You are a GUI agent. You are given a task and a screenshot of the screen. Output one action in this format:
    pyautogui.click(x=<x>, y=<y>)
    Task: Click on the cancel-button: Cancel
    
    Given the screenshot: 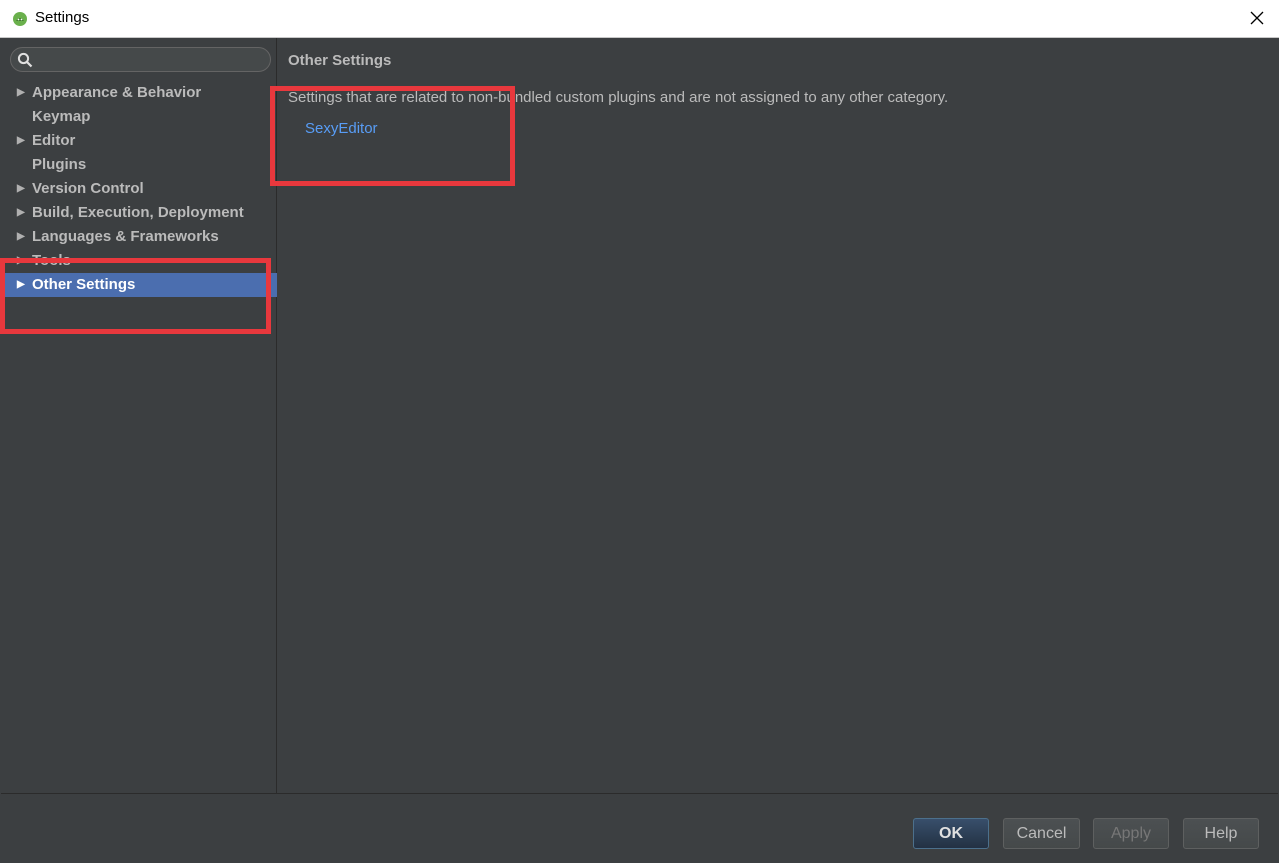 What is the action you would take?
    pyautogui.click(x=1041, y=833)
    